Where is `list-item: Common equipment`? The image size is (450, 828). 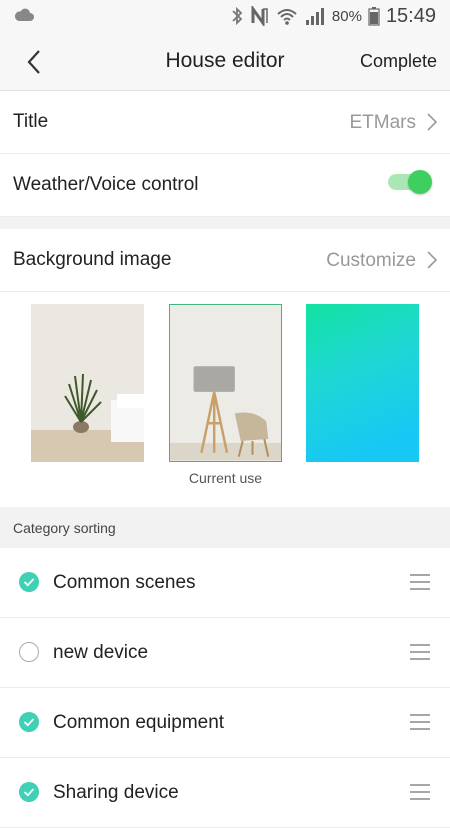
list-item: Common equipment is located at coordinates (225, 723).